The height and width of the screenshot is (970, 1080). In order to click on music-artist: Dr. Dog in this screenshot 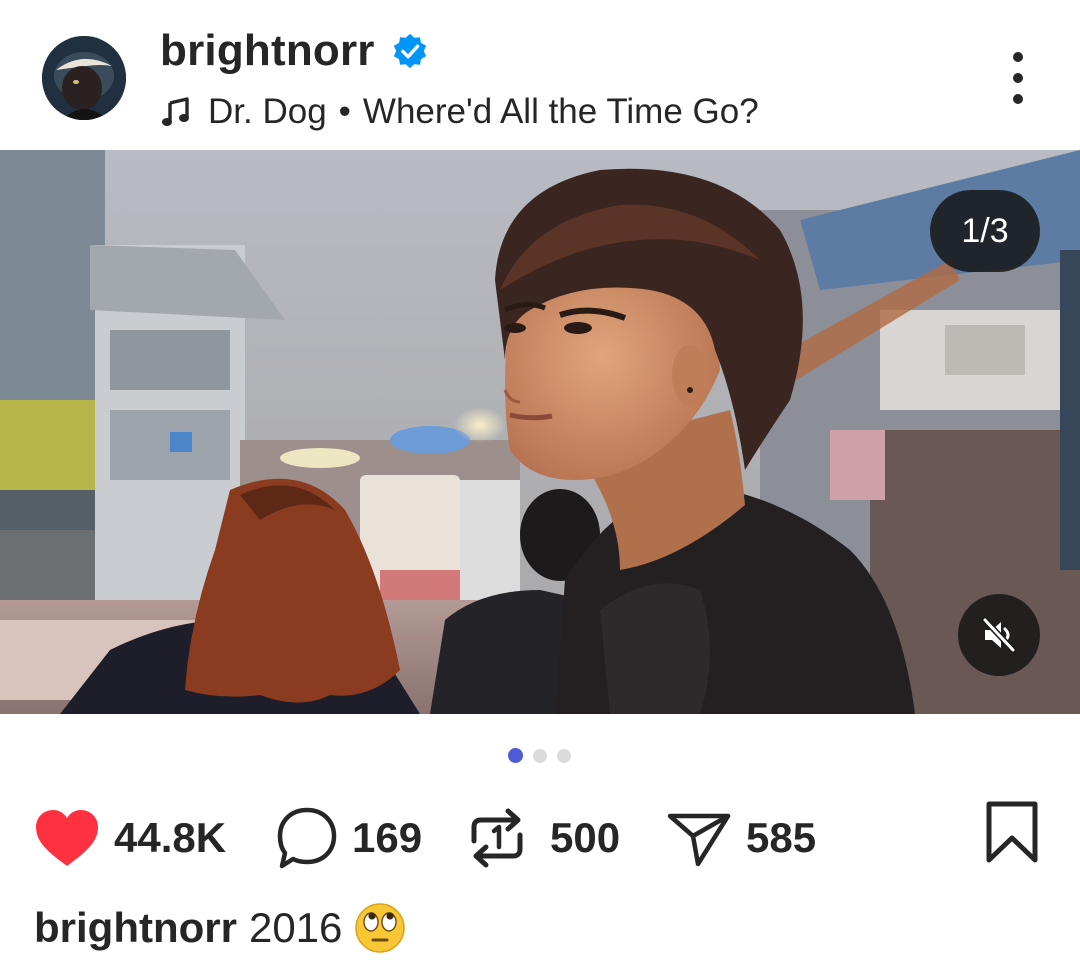, I will do `click(267, 111)`.